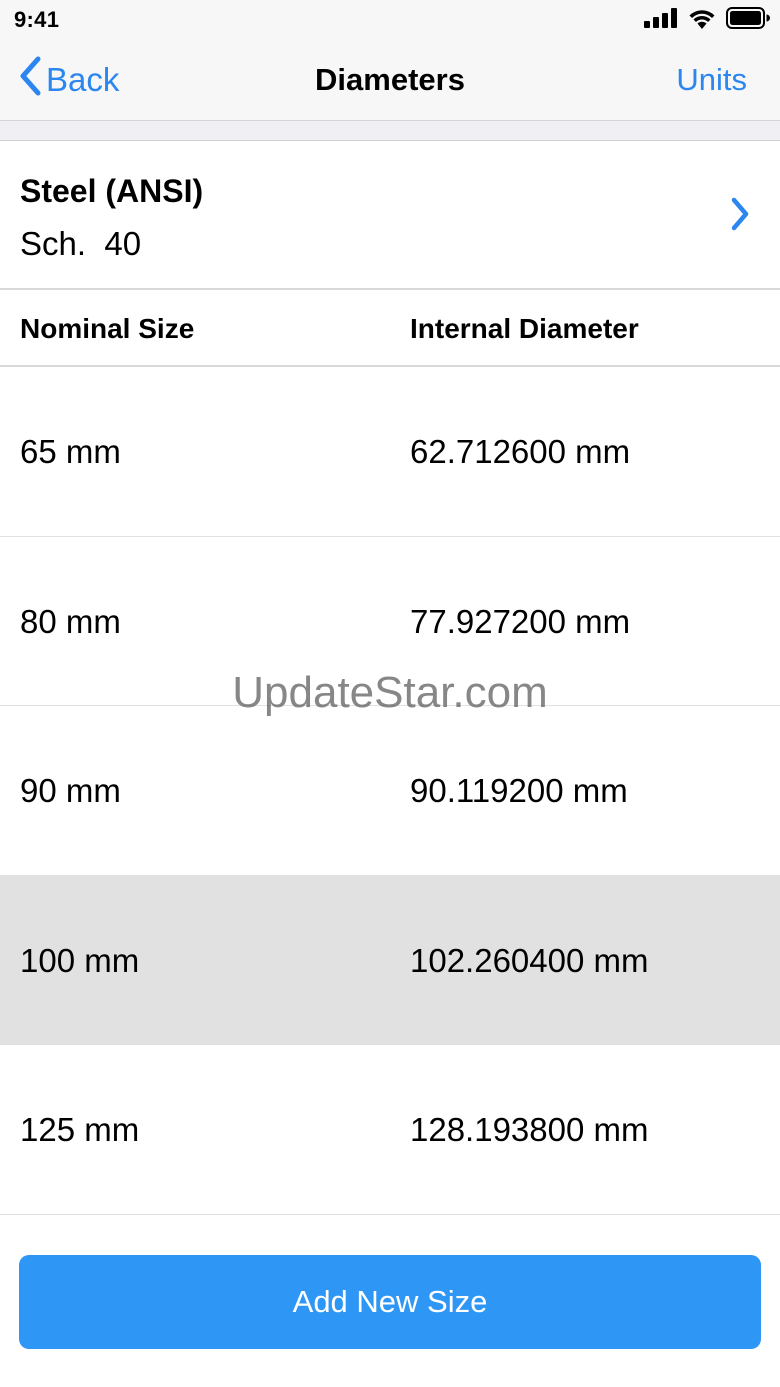 This screenshot has height=1387, width=780. I want to click on section-separator, so click(390, 131).